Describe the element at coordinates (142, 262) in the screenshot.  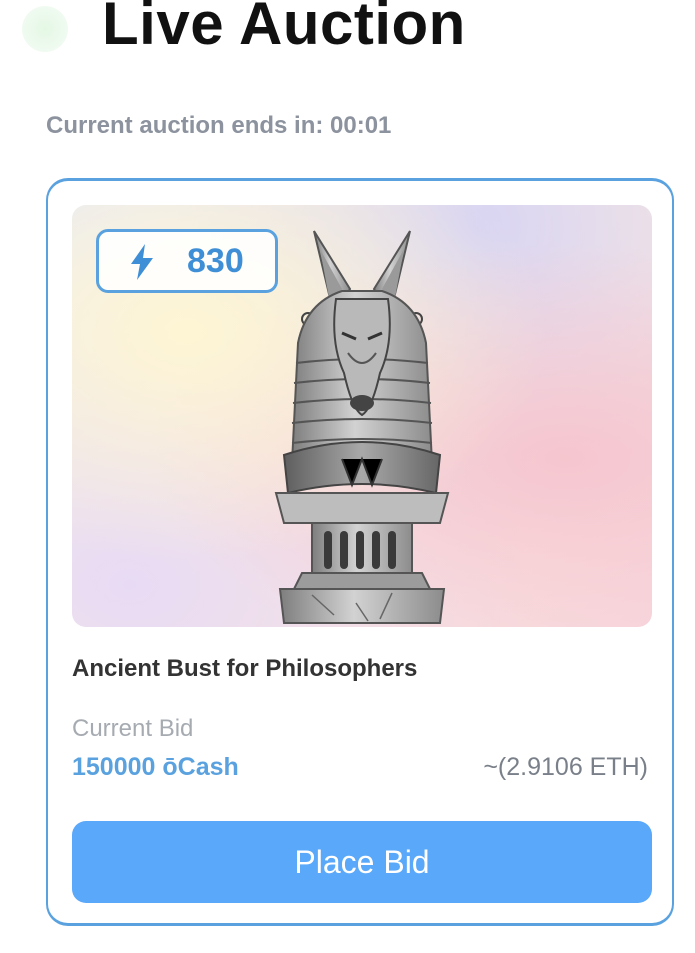
I see `lightning-bolt-icon` at that location.